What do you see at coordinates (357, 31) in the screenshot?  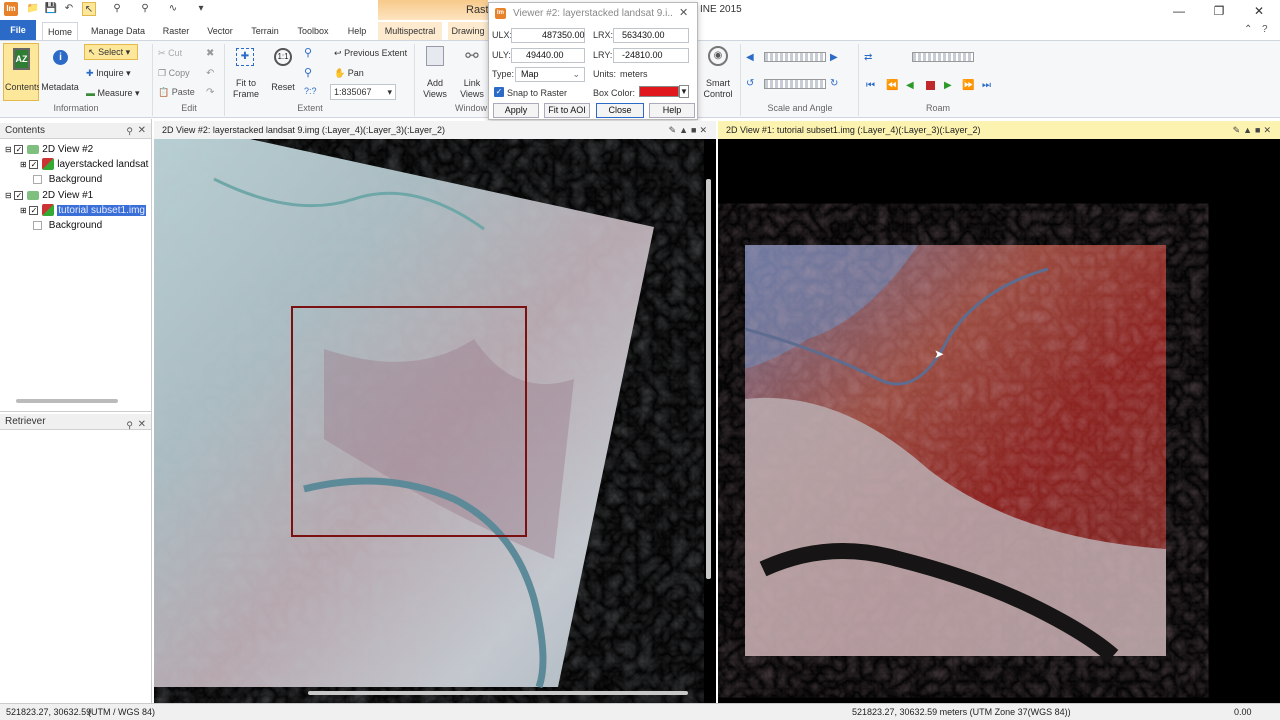 I see `tab-help: Help` at bounding box center [357, 31].